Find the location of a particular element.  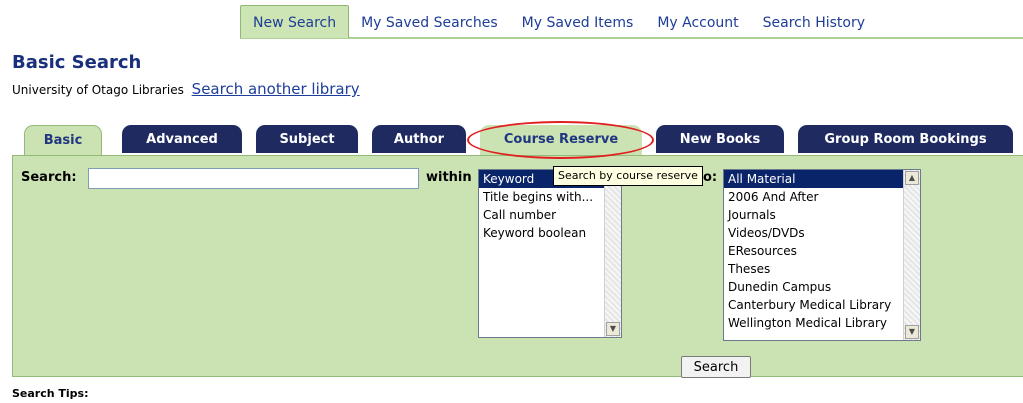

nav-tab-saved-items: My Saved Items is located at coordinates (578, 23).